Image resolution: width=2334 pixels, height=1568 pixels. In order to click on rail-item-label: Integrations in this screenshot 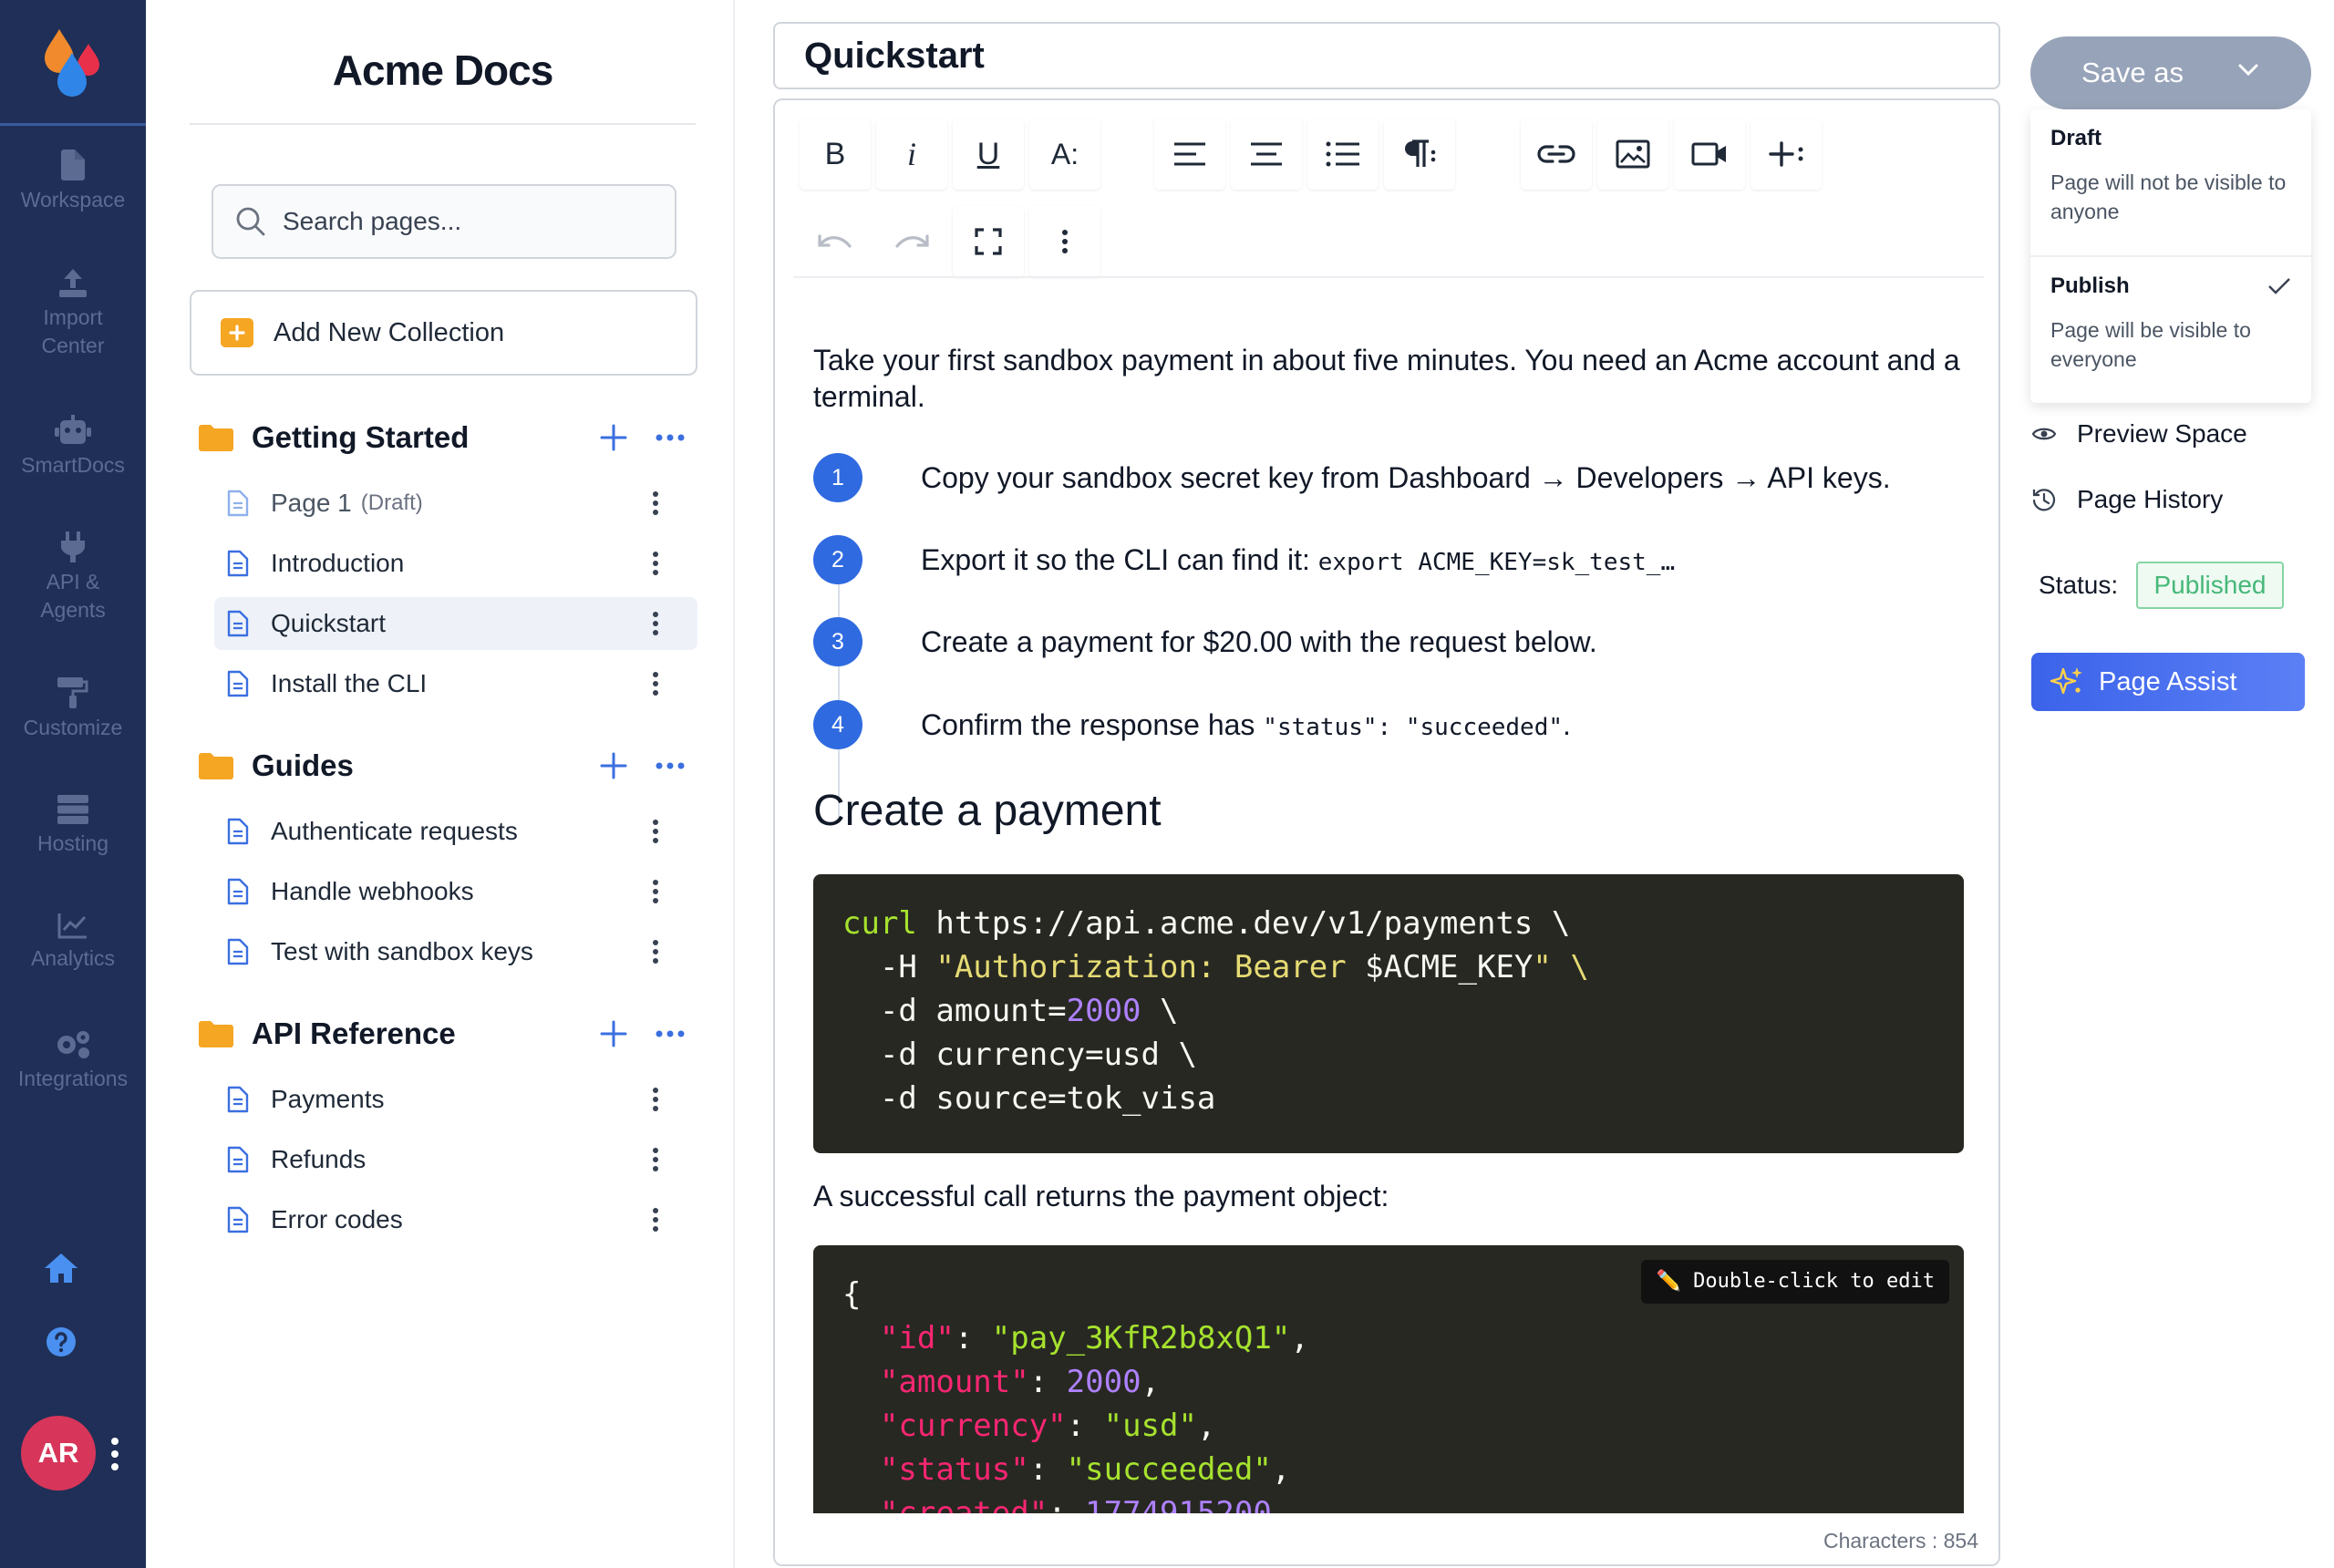, I will do `click(73, 1078)`.